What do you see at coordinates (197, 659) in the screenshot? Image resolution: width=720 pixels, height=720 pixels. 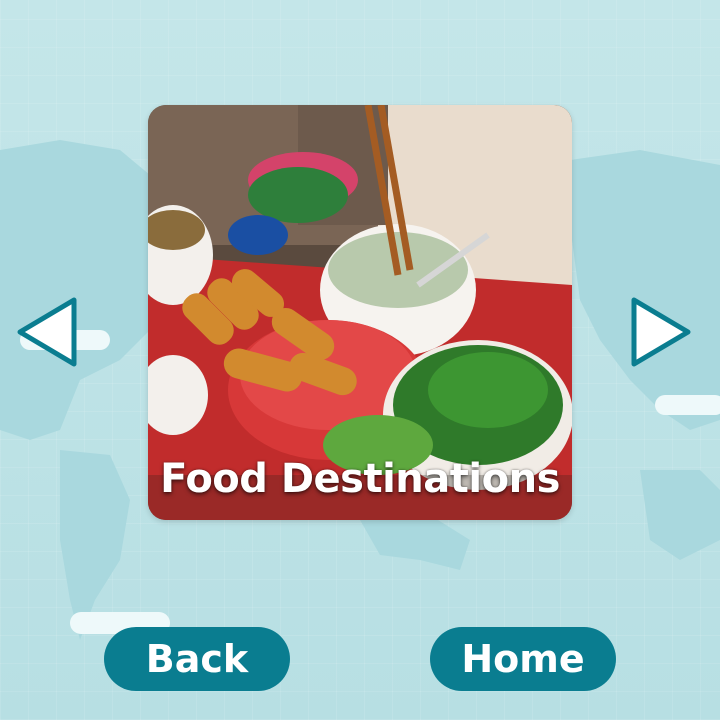 I see `back-button: Back` at bounding box center [197, 659].